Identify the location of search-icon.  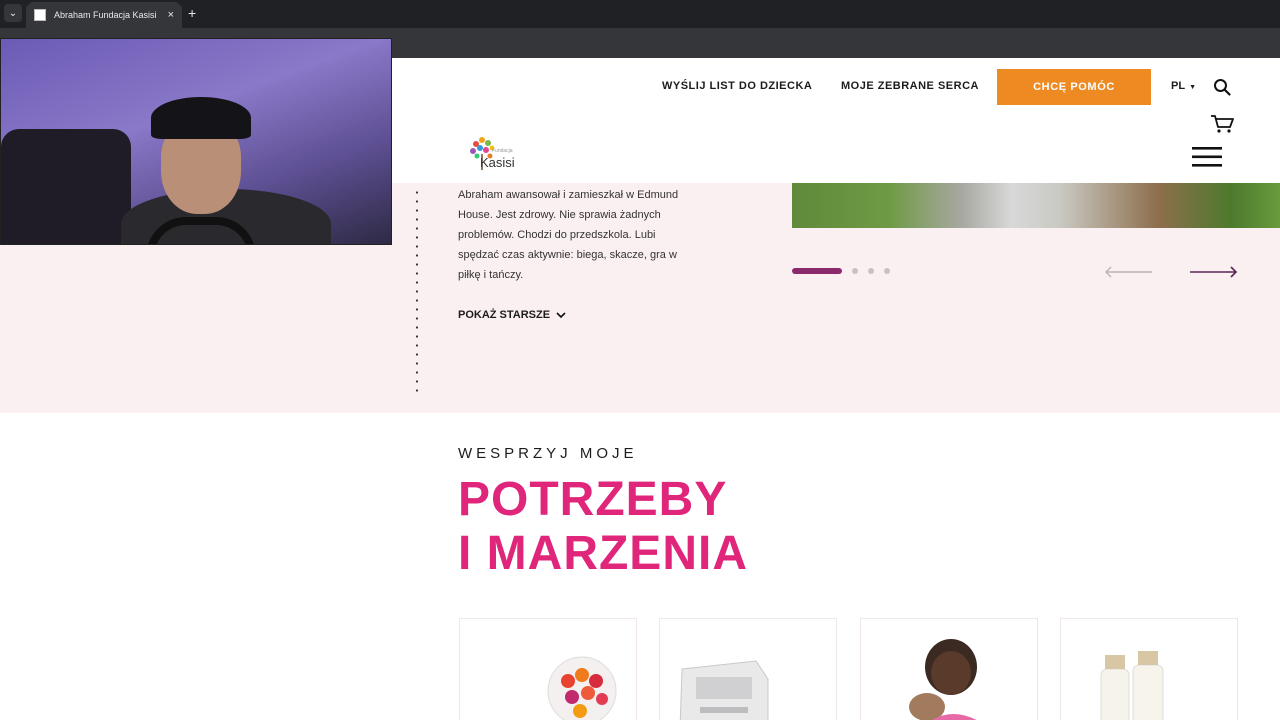
(1222, 87).